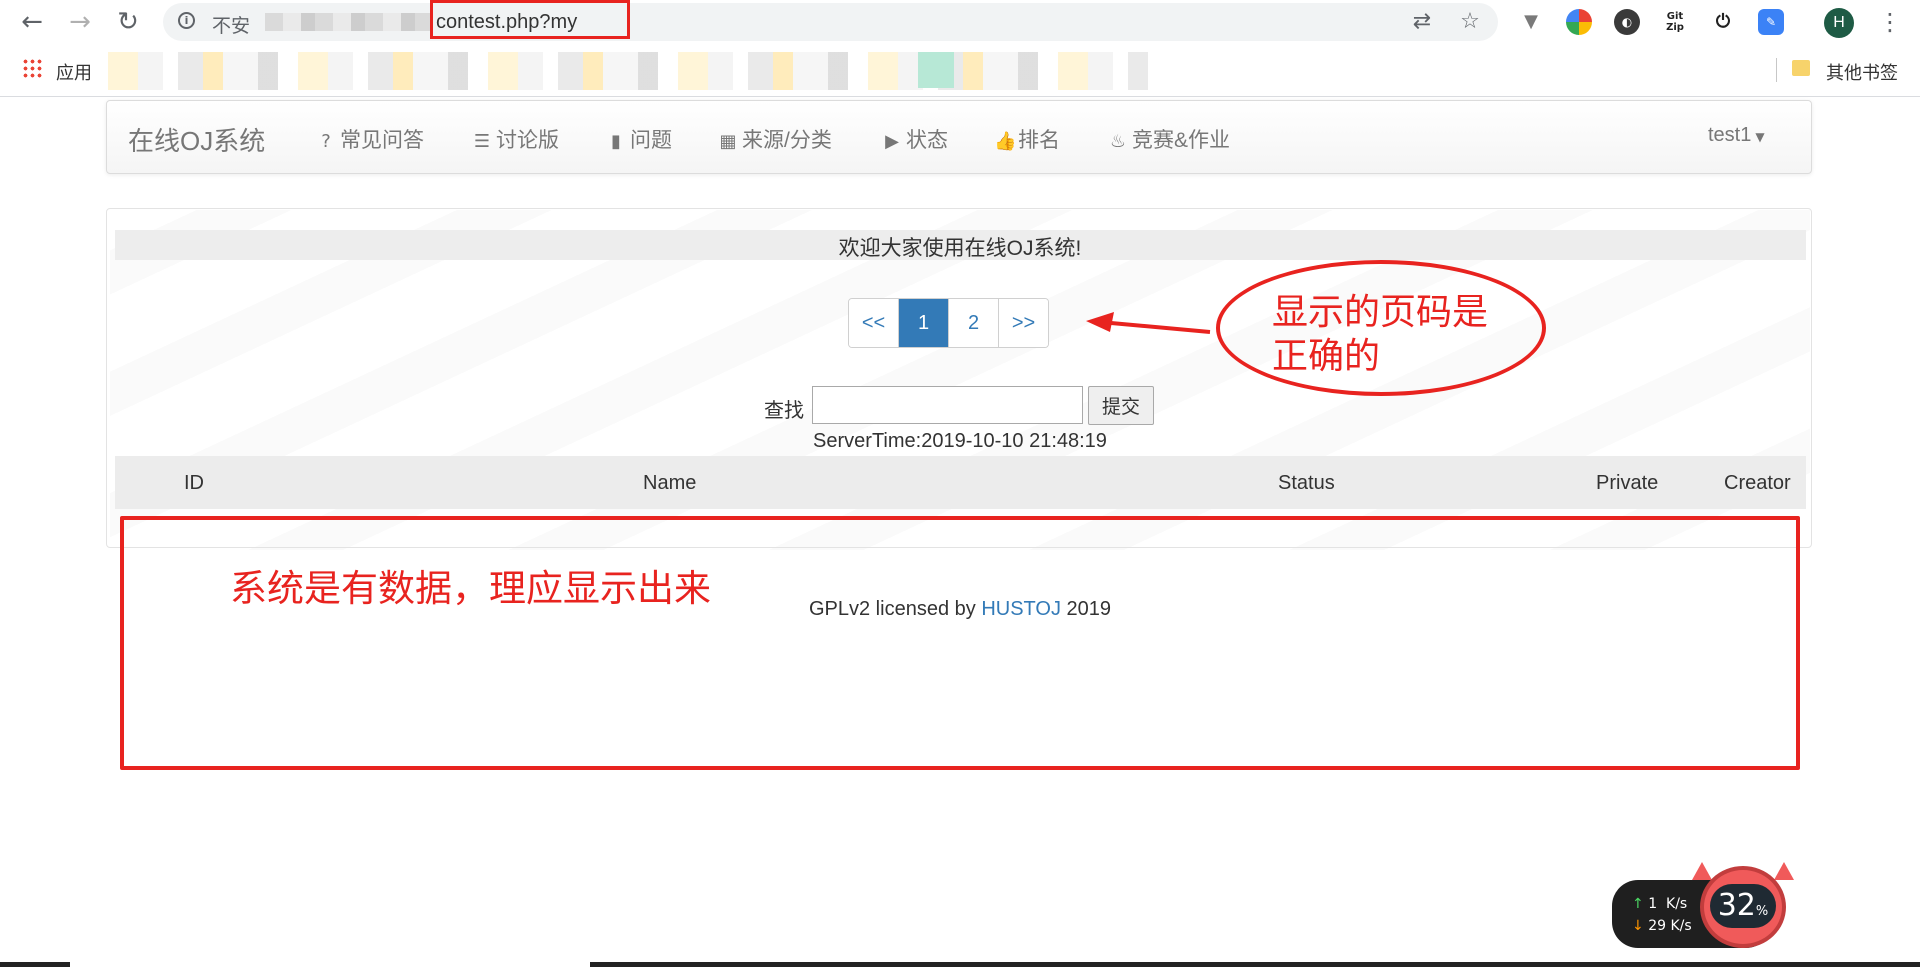 The image size is (1920, 967). What do you see at coordinates (1148, 323) in the screenshot?
I see `annotation-arrow-icon` at bounding box center [1148, 323].